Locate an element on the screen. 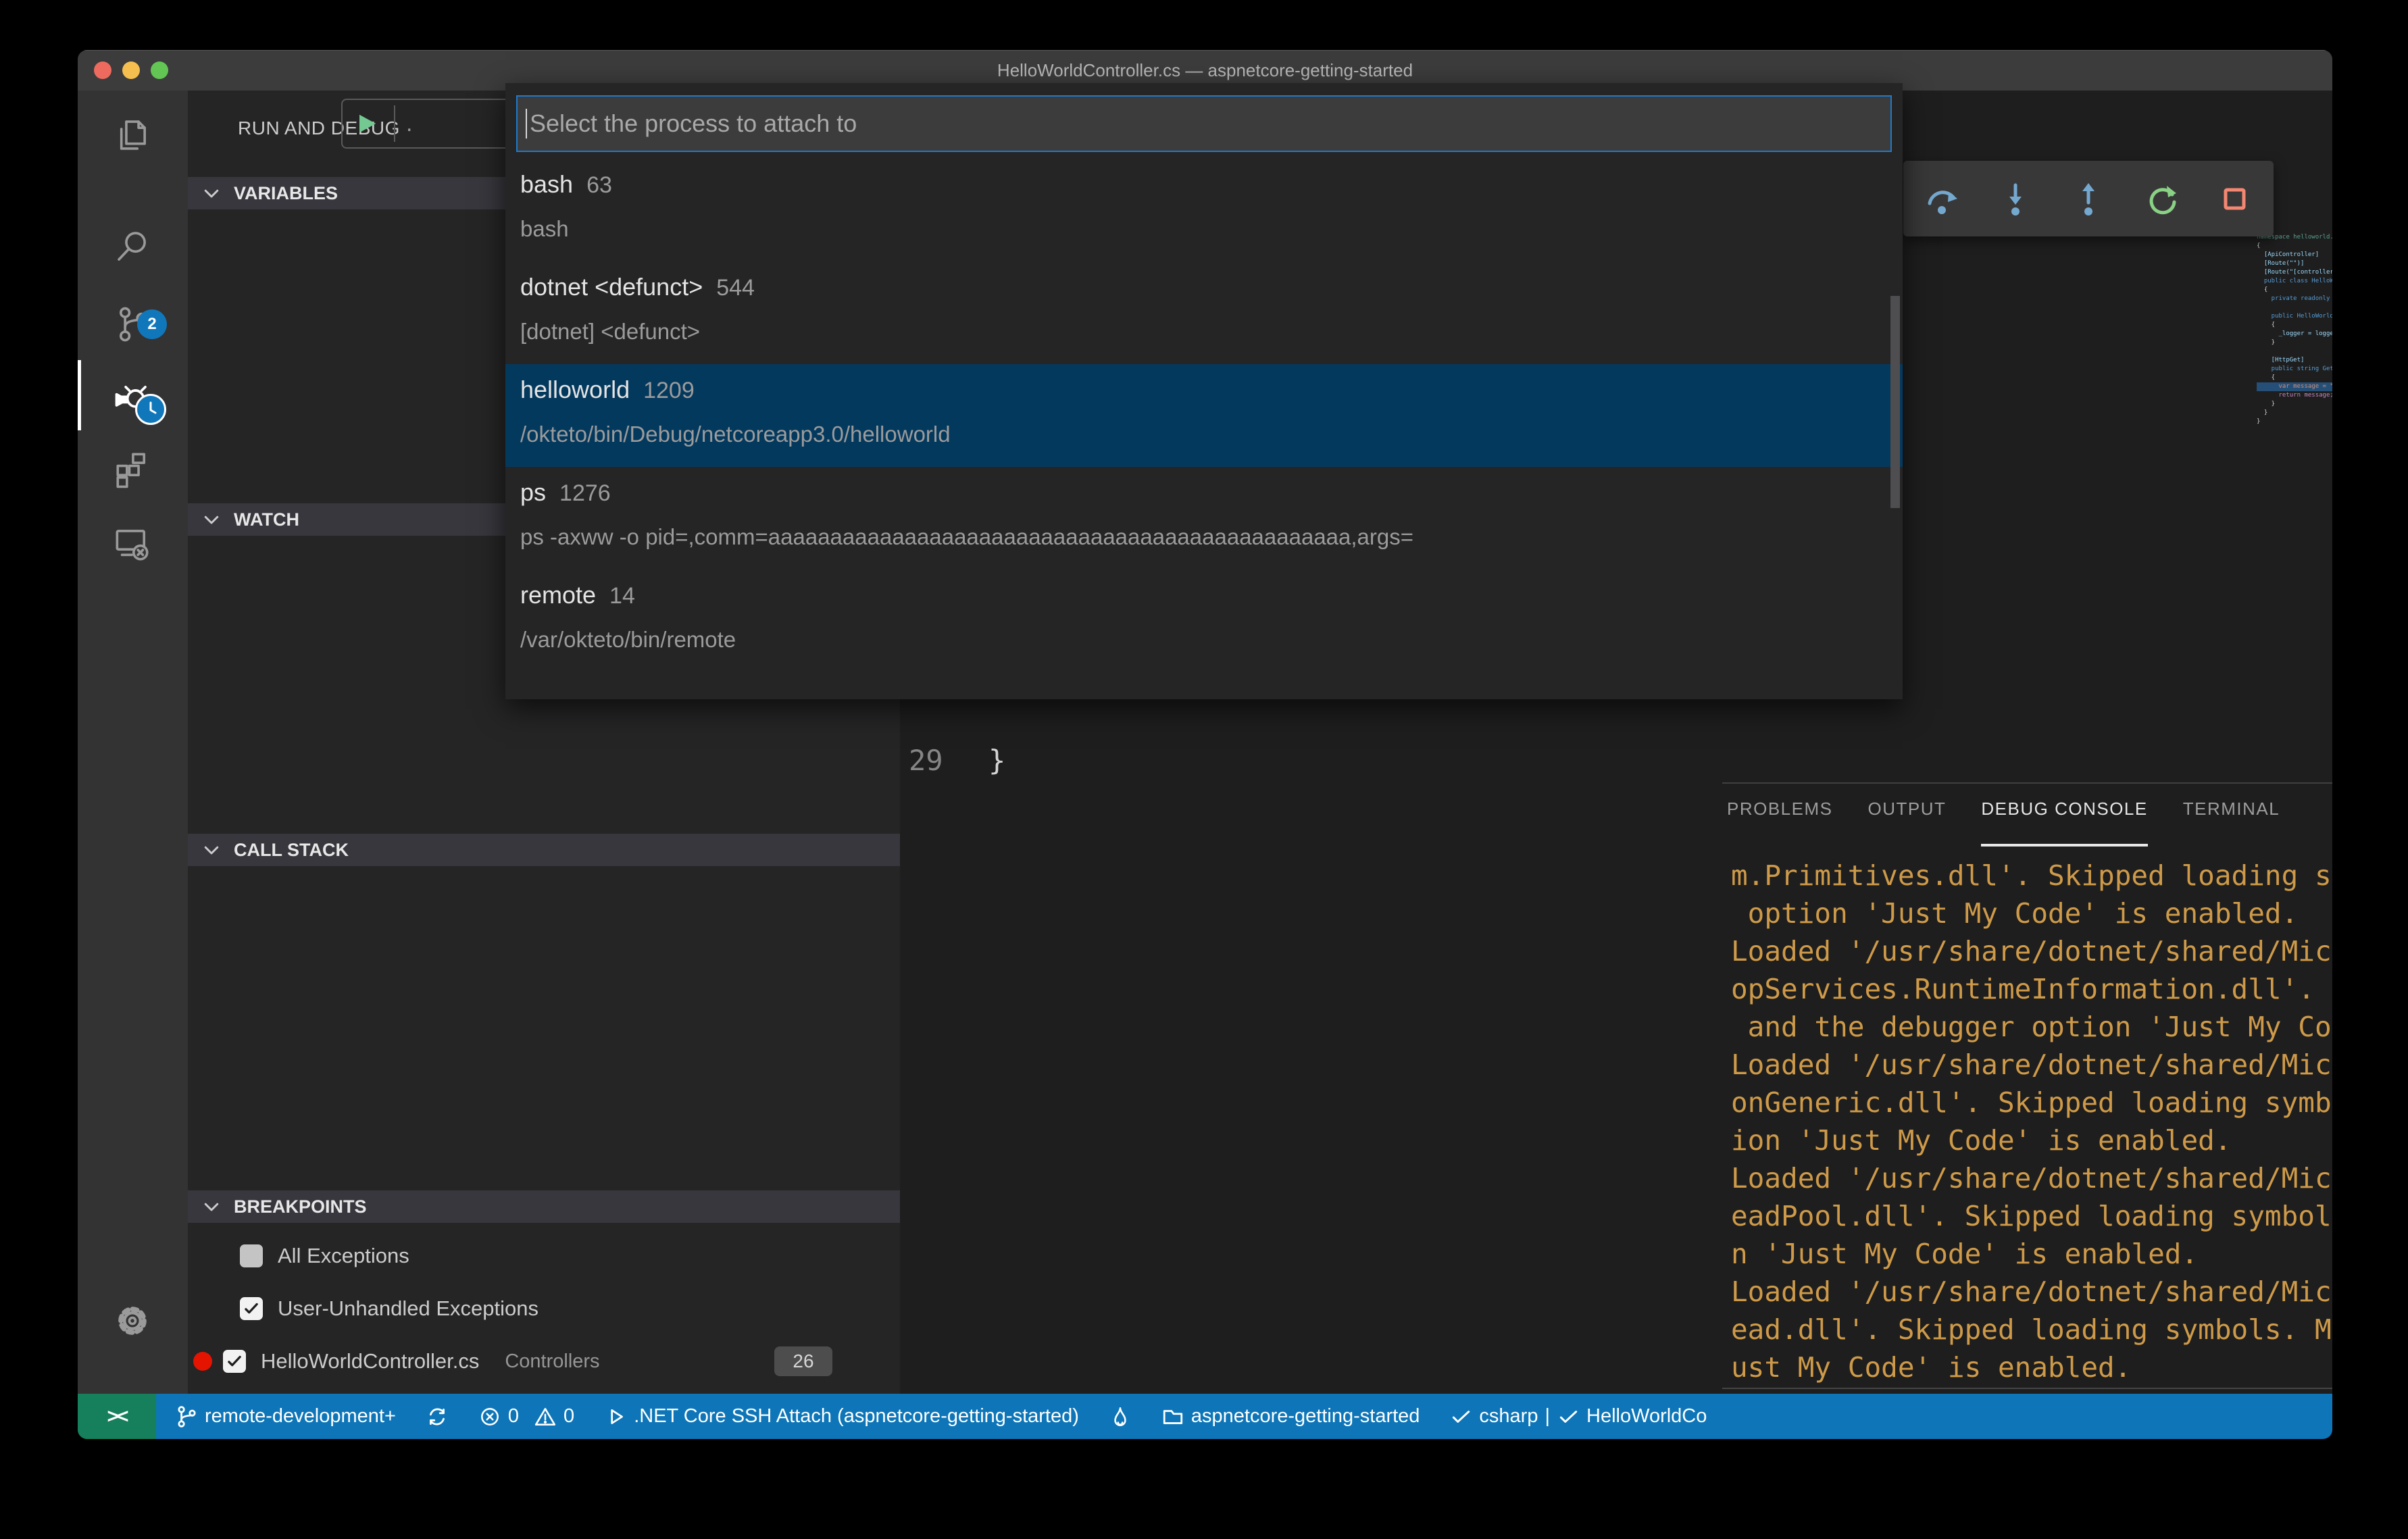 The height and width of the screenshot is (1539, 2408). language-status-item: csharp | HelloWorldCo is located at coordinates (1578, 1416).